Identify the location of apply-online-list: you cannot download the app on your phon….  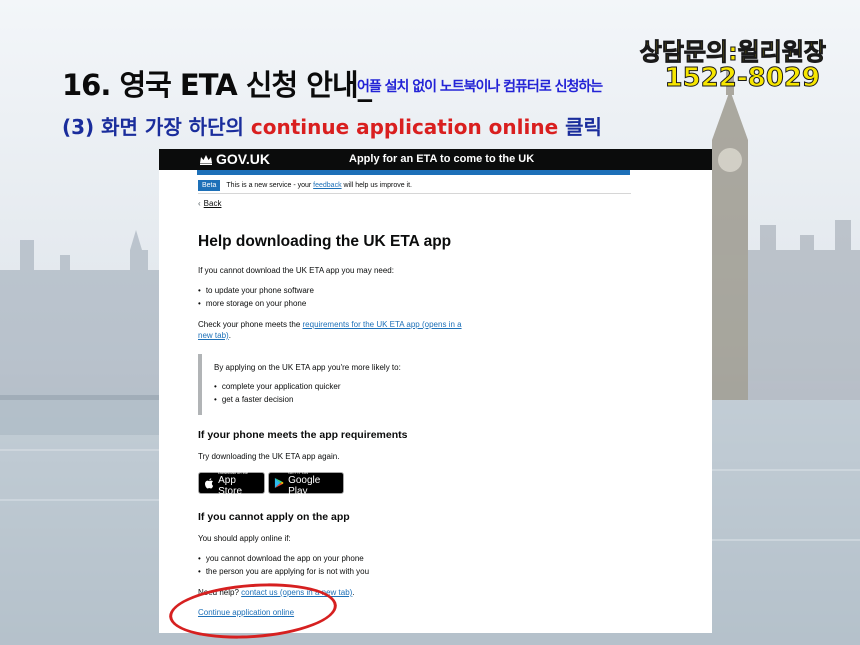
(283, 565).